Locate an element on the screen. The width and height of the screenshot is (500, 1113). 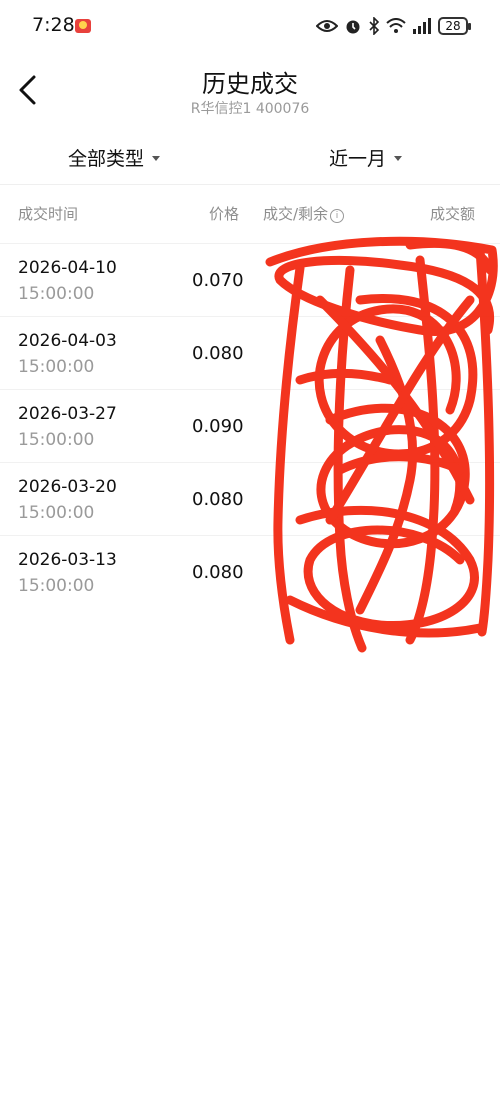
status-time: 7:28 is located at coordinates (53, 25).